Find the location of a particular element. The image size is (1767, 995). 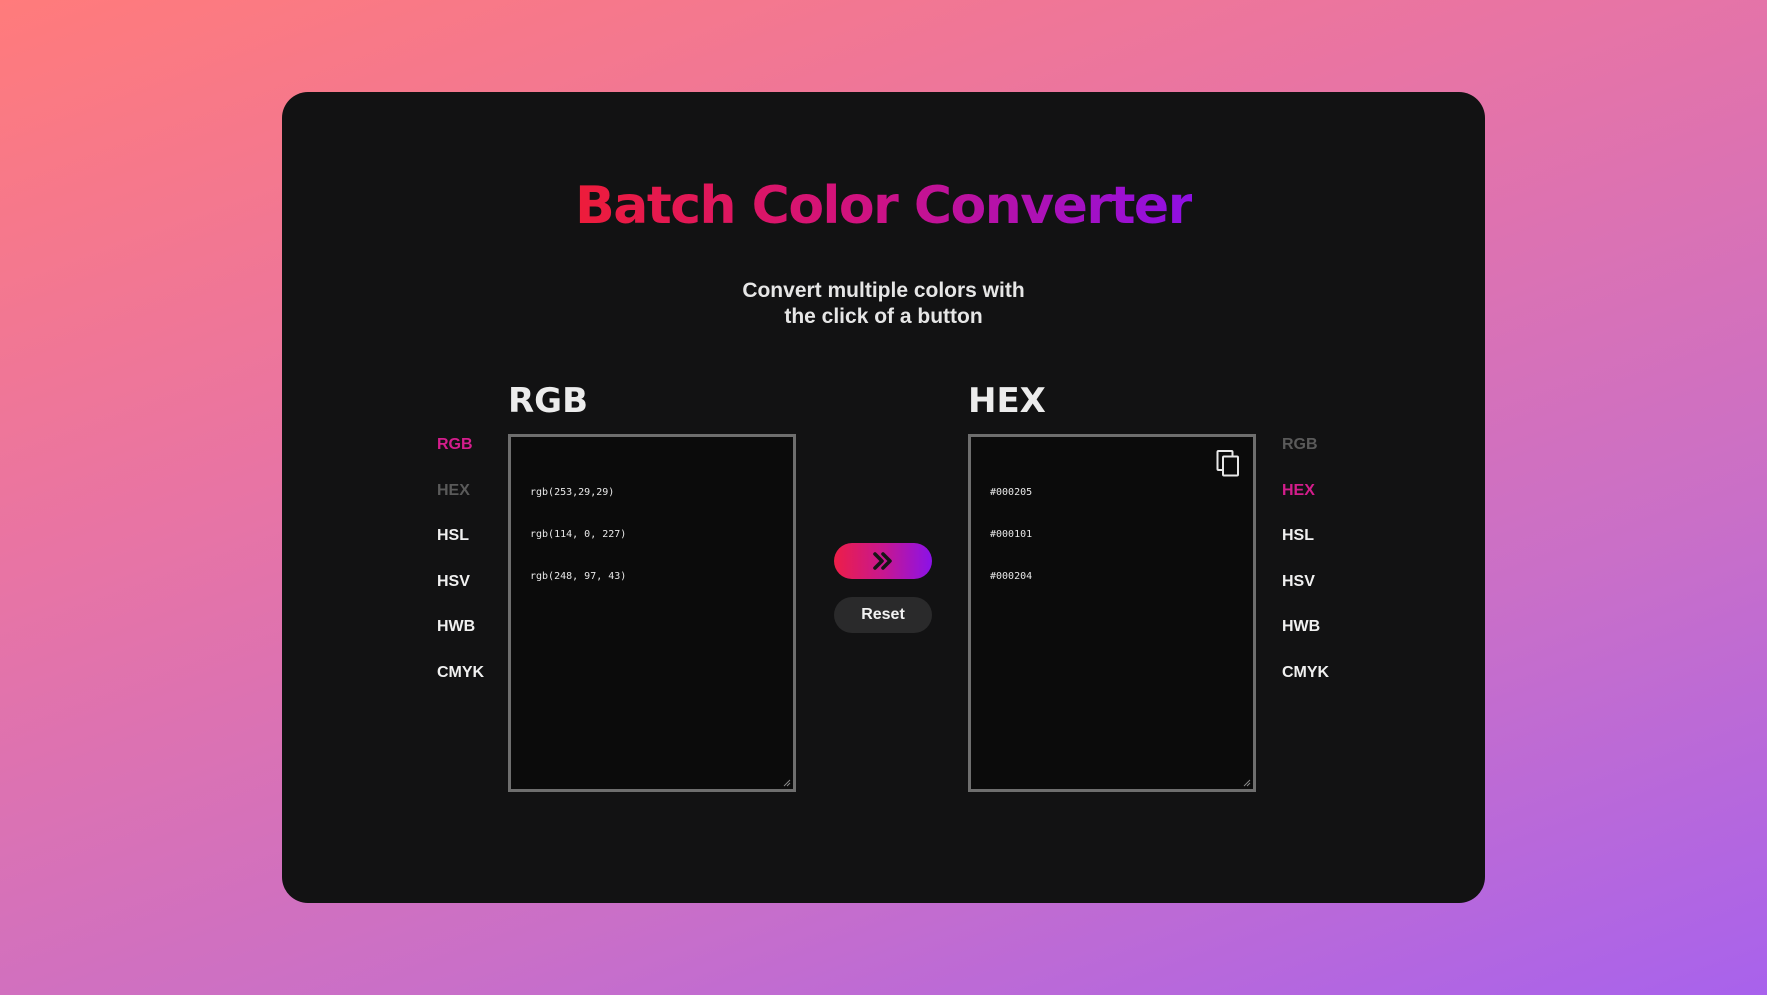

subtitle-line: Convert multiple colors with is located at coordinates (883, 290).